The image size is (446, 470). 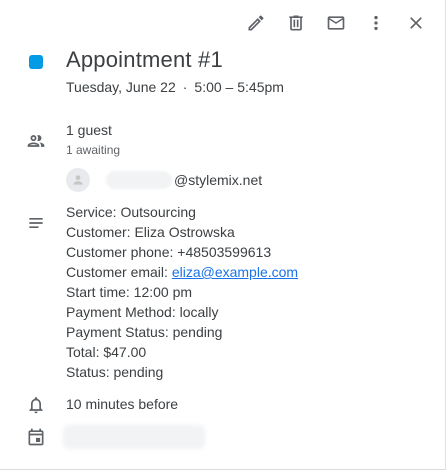 What do you see at coordinates (122, 404) in the screenshot?
I see `reminder-text: 10 minutes before` at bounding box center [122, 404].